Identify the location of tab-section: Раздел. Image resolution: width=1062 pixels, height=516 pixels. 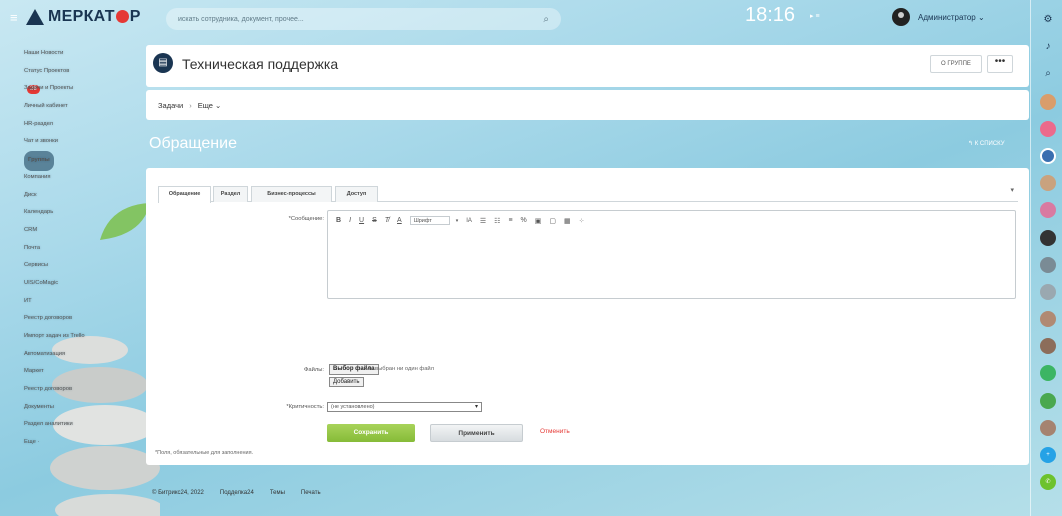
(230, 194).